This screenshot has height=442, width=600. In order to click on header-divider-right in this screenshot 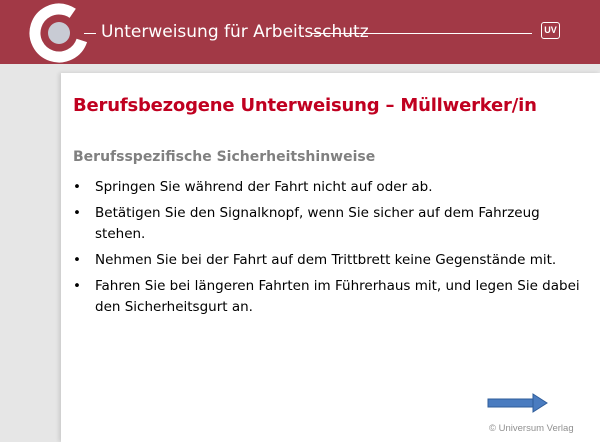, I will do `click(422, 33)`.